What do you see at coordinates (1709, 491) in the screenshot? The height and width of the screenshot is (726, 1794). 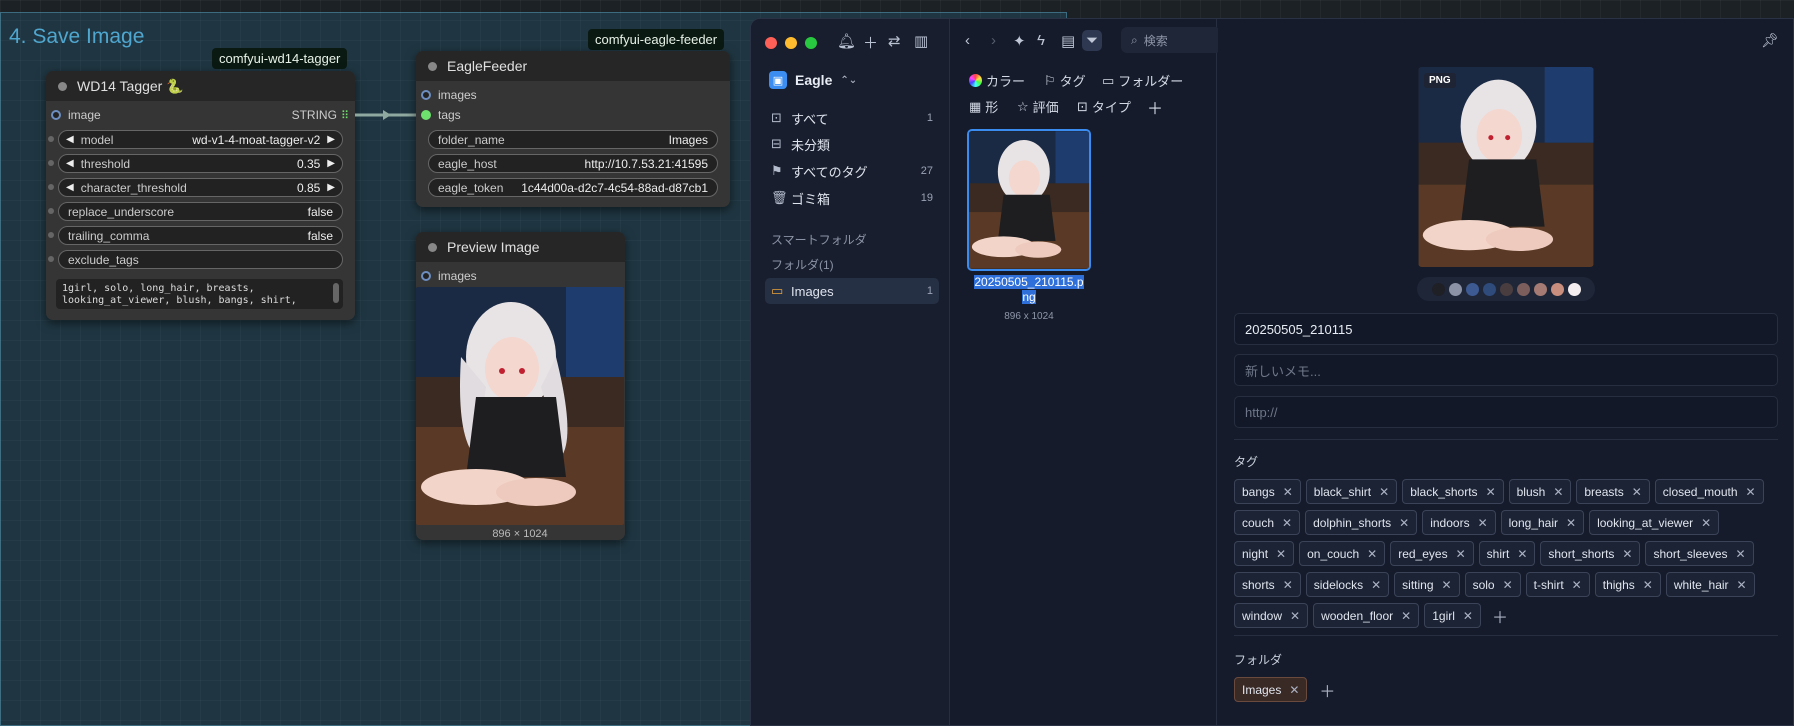 I see `tag-chip: closed_mouth ✕` at bounding box center [1709, 491].